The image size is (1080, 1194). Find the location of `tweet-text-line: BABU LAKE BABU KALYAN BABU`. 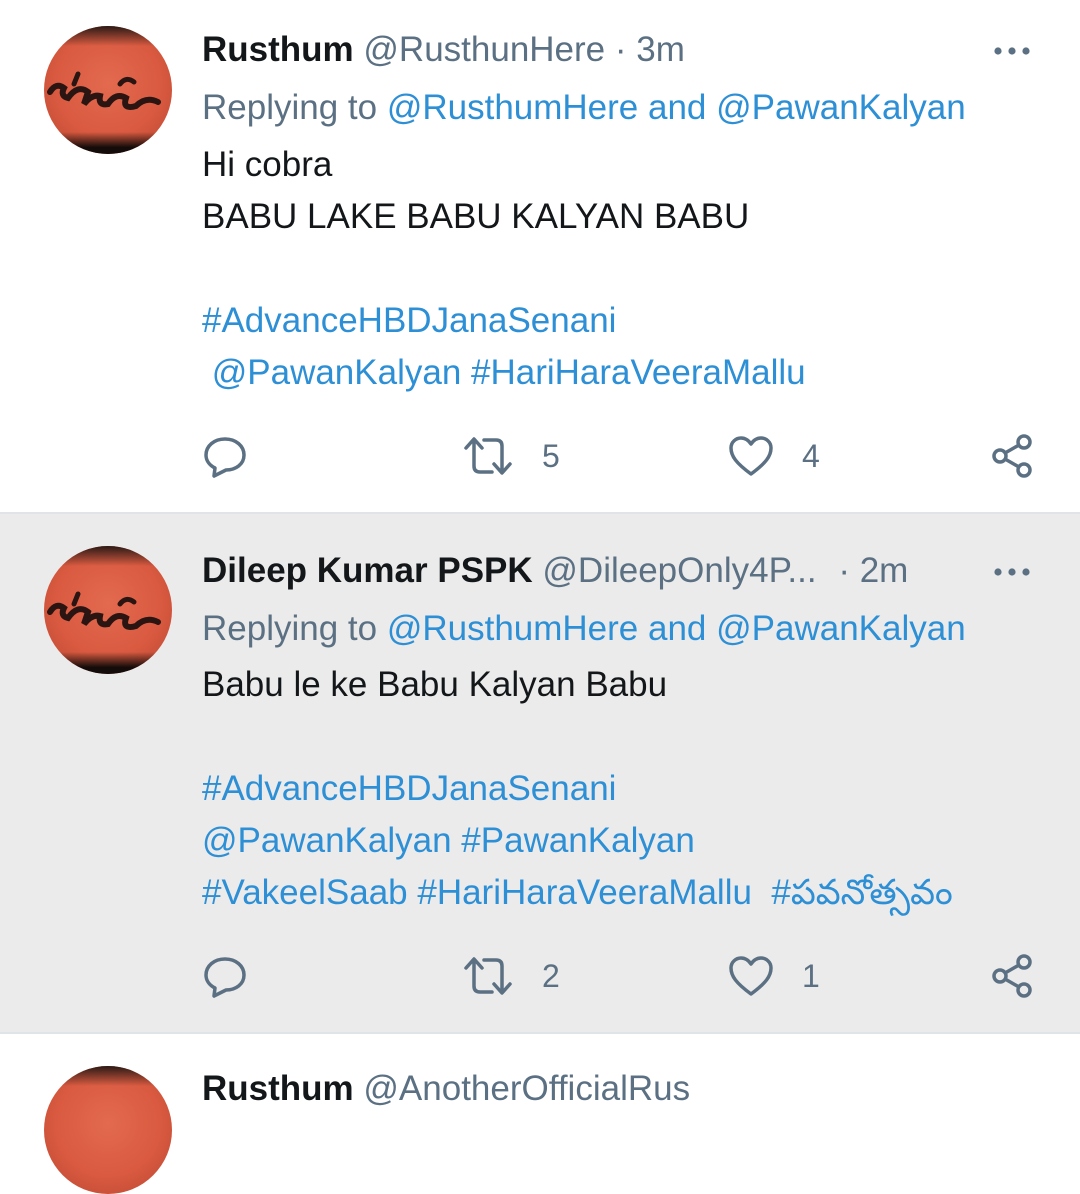

tweet-text-line: BABU LAKE BABU KALYAN BABU is located at coordinates (476, 216).